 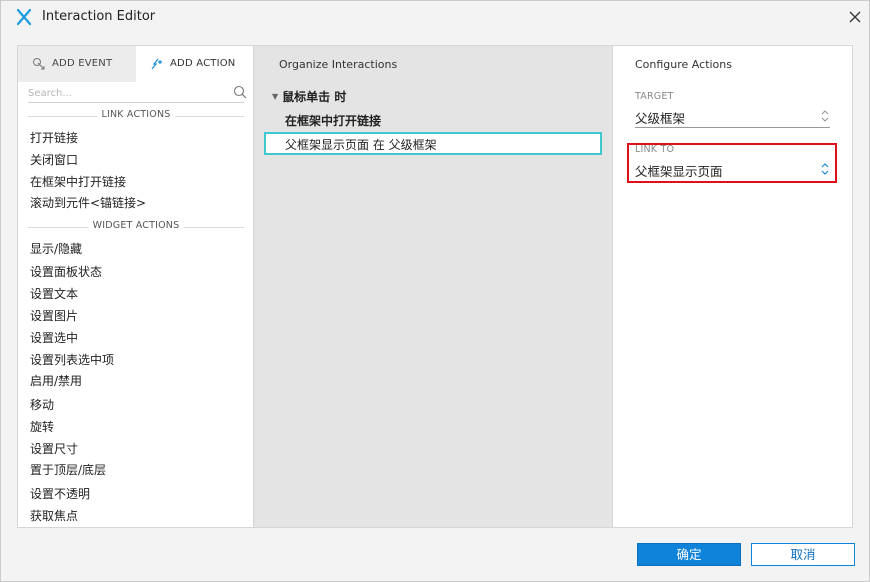 I want to click on action-item-open-link: 打开链接, so click(x=54, y=137).